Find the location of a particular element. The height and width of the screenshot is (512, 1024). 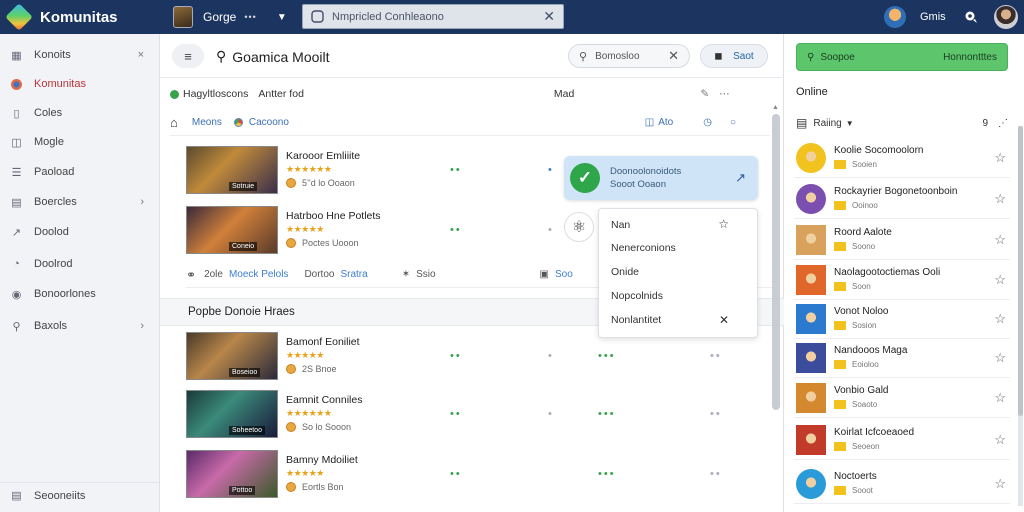

brand: Komunitas is located at coordinates (61, 17).